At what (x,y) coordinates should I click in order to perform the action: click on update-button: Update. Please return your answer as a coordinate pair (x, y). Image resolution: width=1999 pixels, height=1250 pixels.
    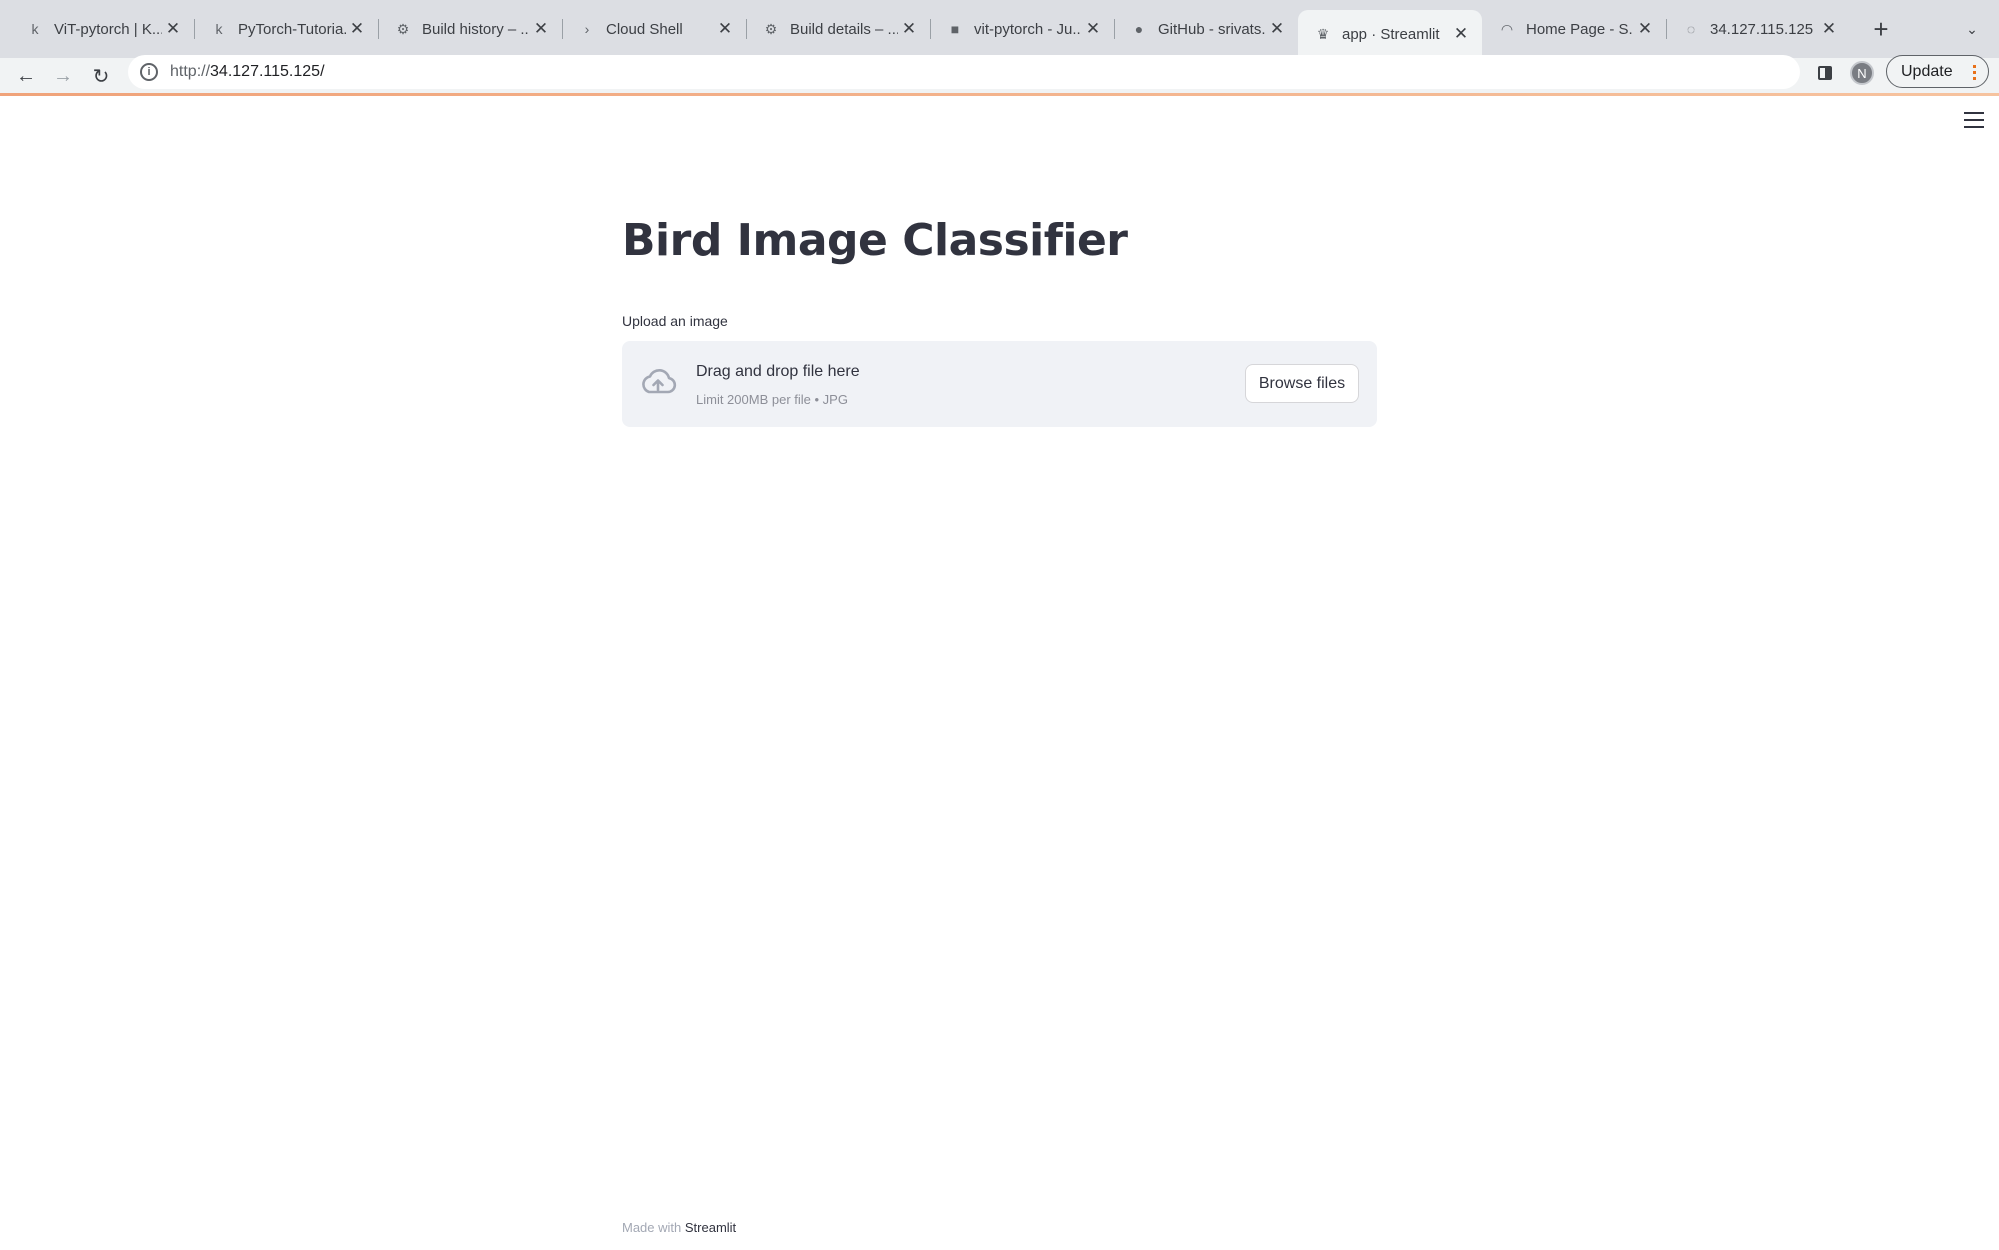
    Looking at the image, I should click on (1937, 71).